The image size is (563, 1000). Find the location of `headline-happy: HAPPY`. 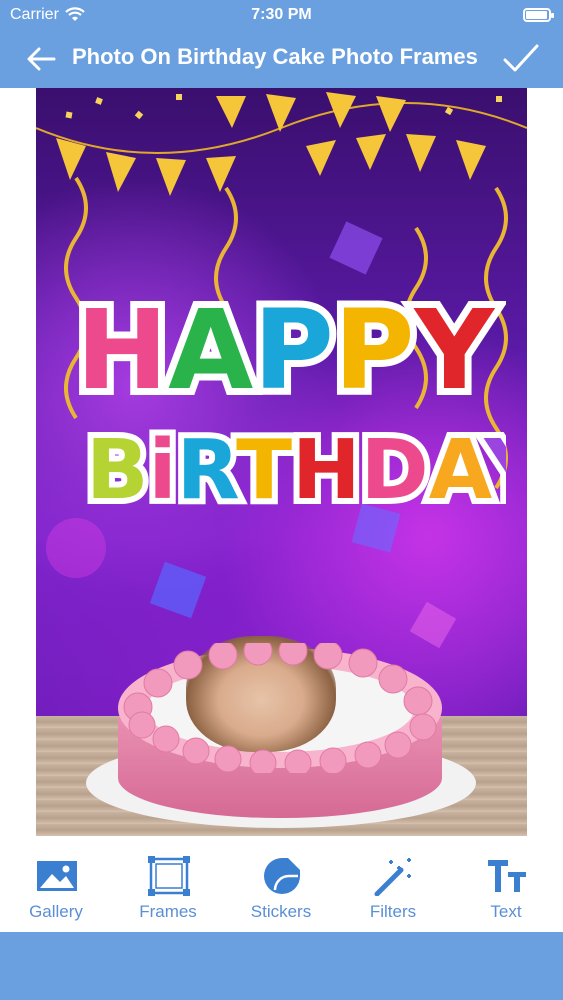

headline-happy: HAPPY is located at coordinates (285, 350).